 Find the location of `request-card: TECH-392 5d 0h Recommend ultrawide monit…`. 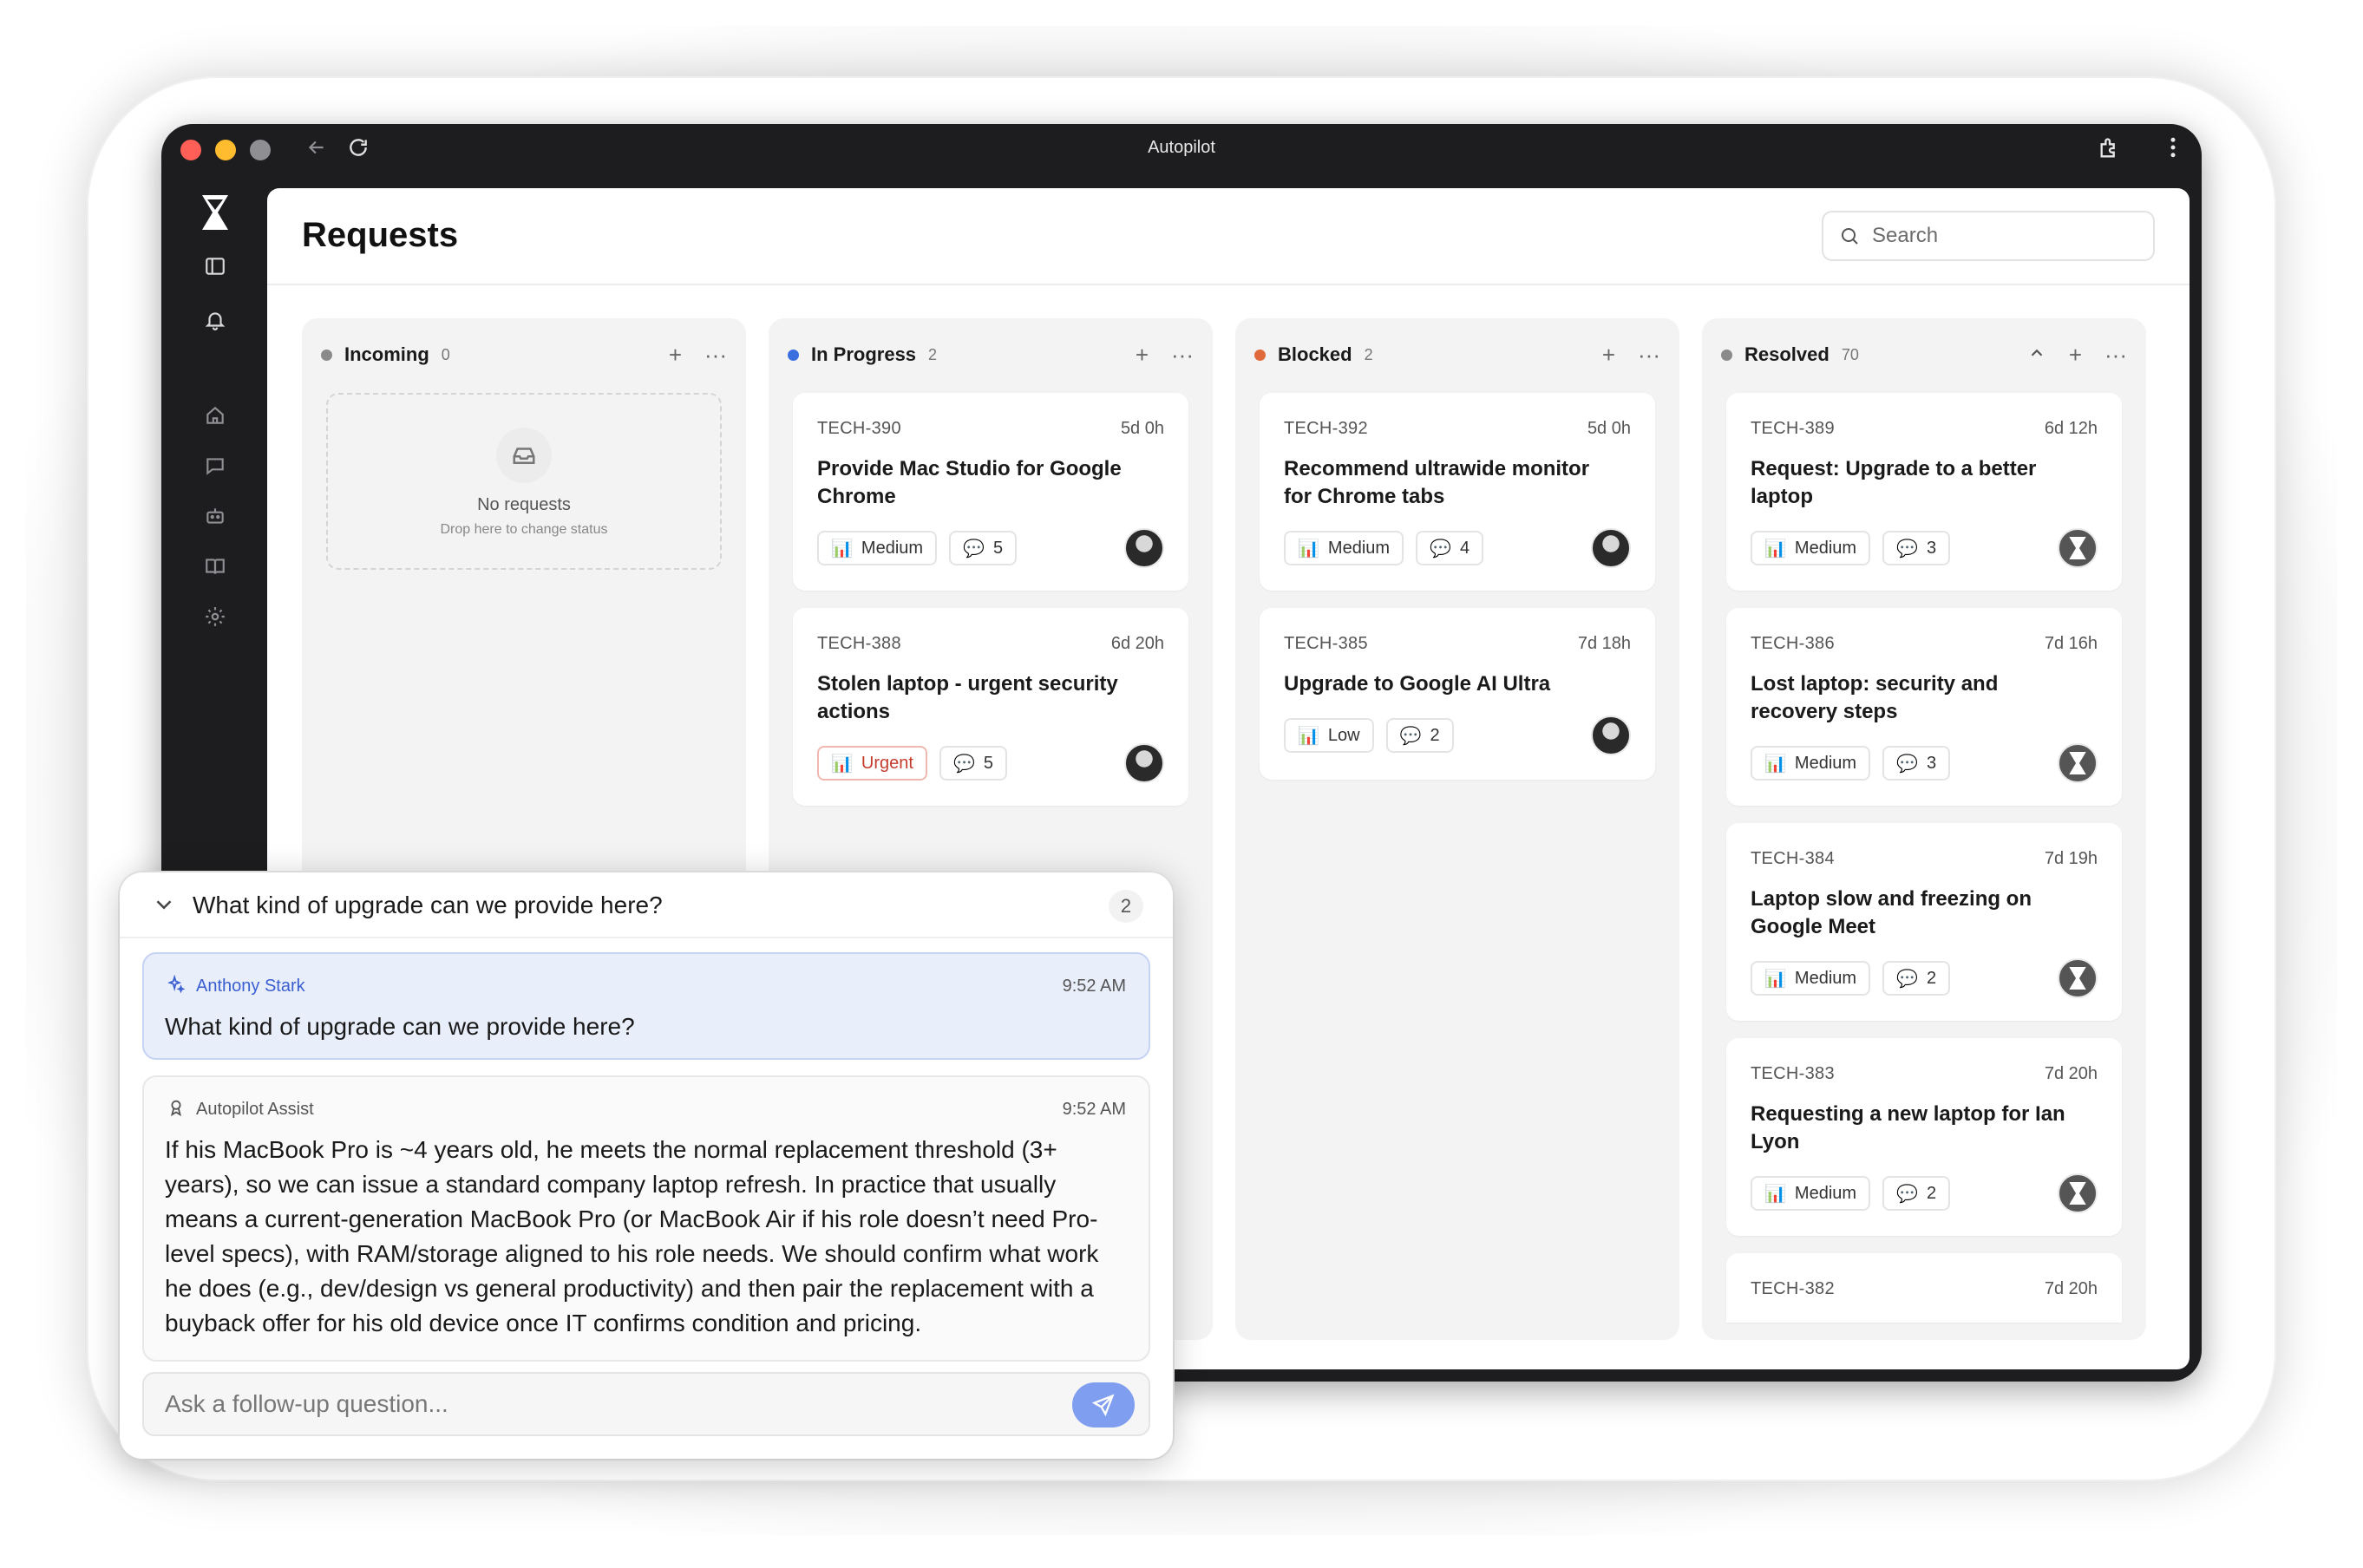

request-card: TECH-392 5d 0h Recommend ultrawide monit… is located at coordinates (1457, 492).